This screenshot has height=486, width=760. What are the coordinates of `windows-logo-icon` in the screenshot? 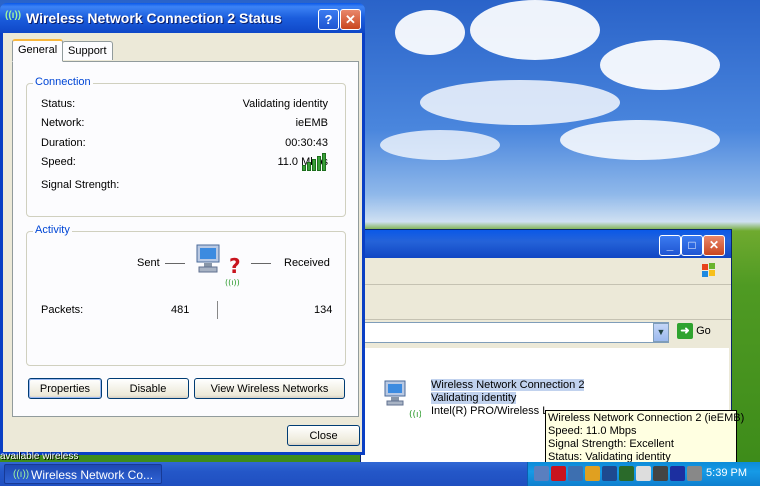 It's located at (708, 270).